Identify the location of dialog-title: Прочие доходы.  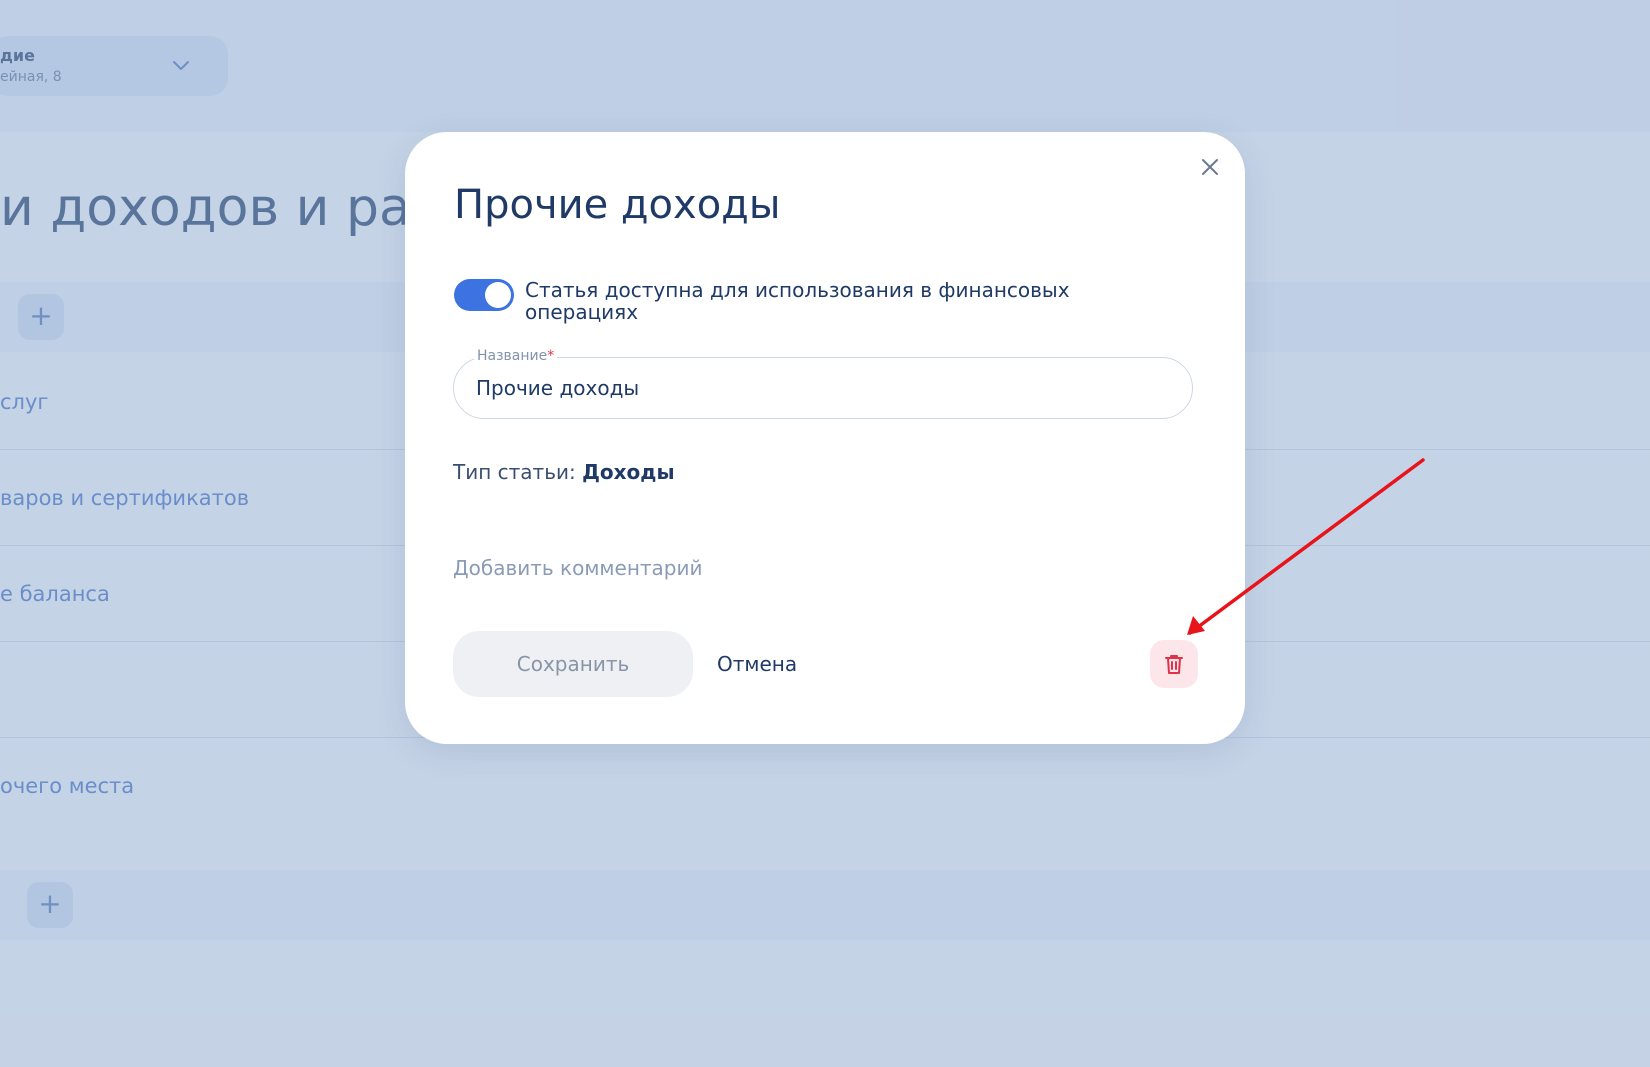
(617, 205).